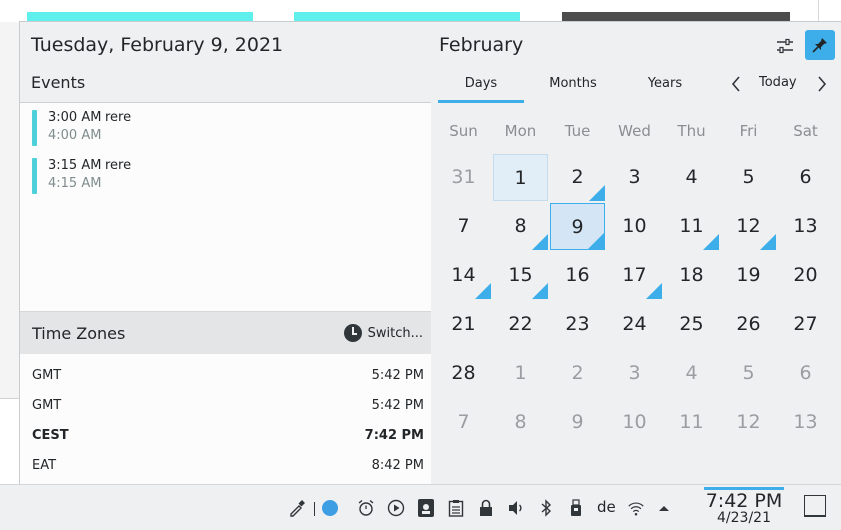 The image size is (841, 530). I want to click on bluetooth-icon, so click(546, 508).